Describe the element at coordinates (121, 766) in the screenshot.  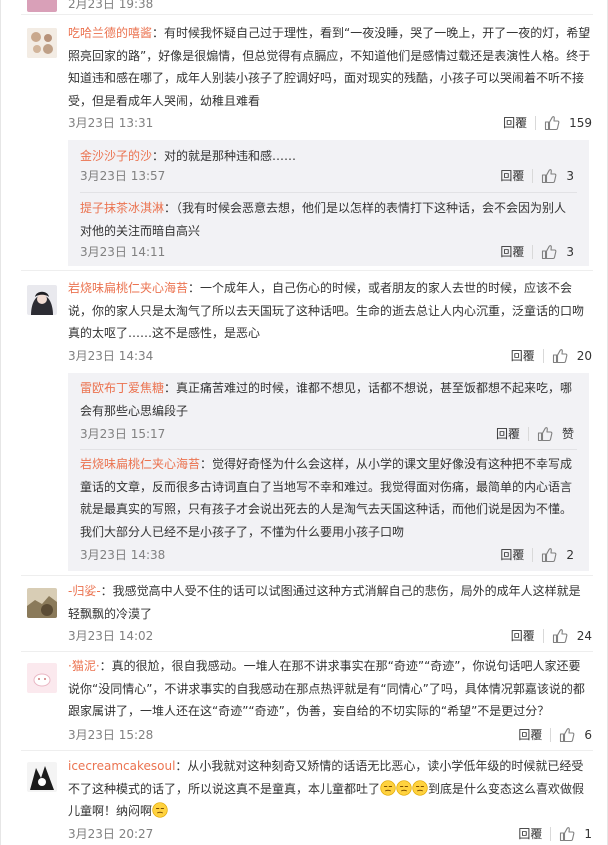
I see `comment-username: icecreamcakesoul` at that location.